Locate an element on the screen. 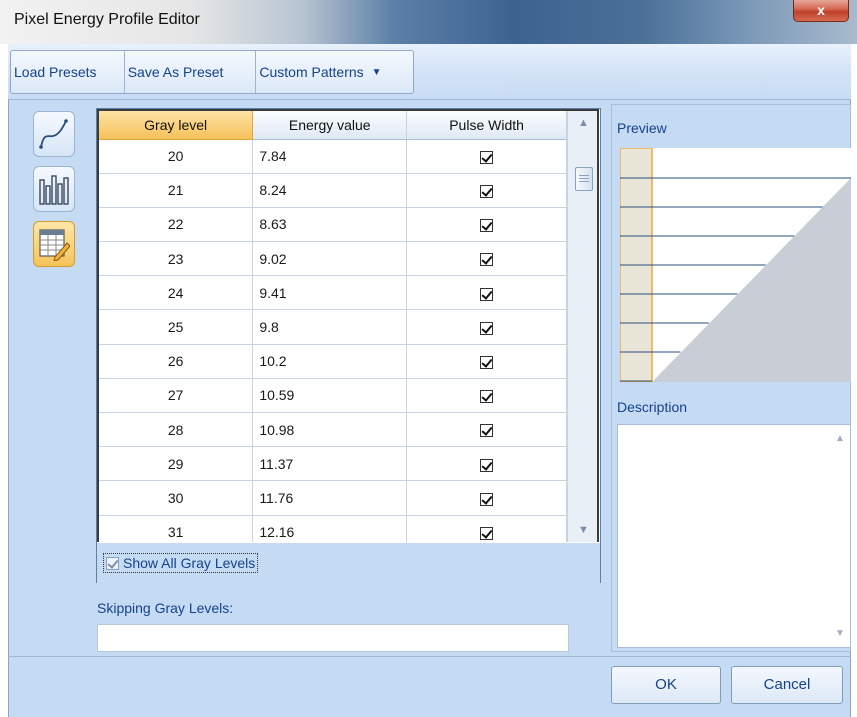 The image size is (857, 717). gray-level-cell: 28 is located at coordinates (176, 430).